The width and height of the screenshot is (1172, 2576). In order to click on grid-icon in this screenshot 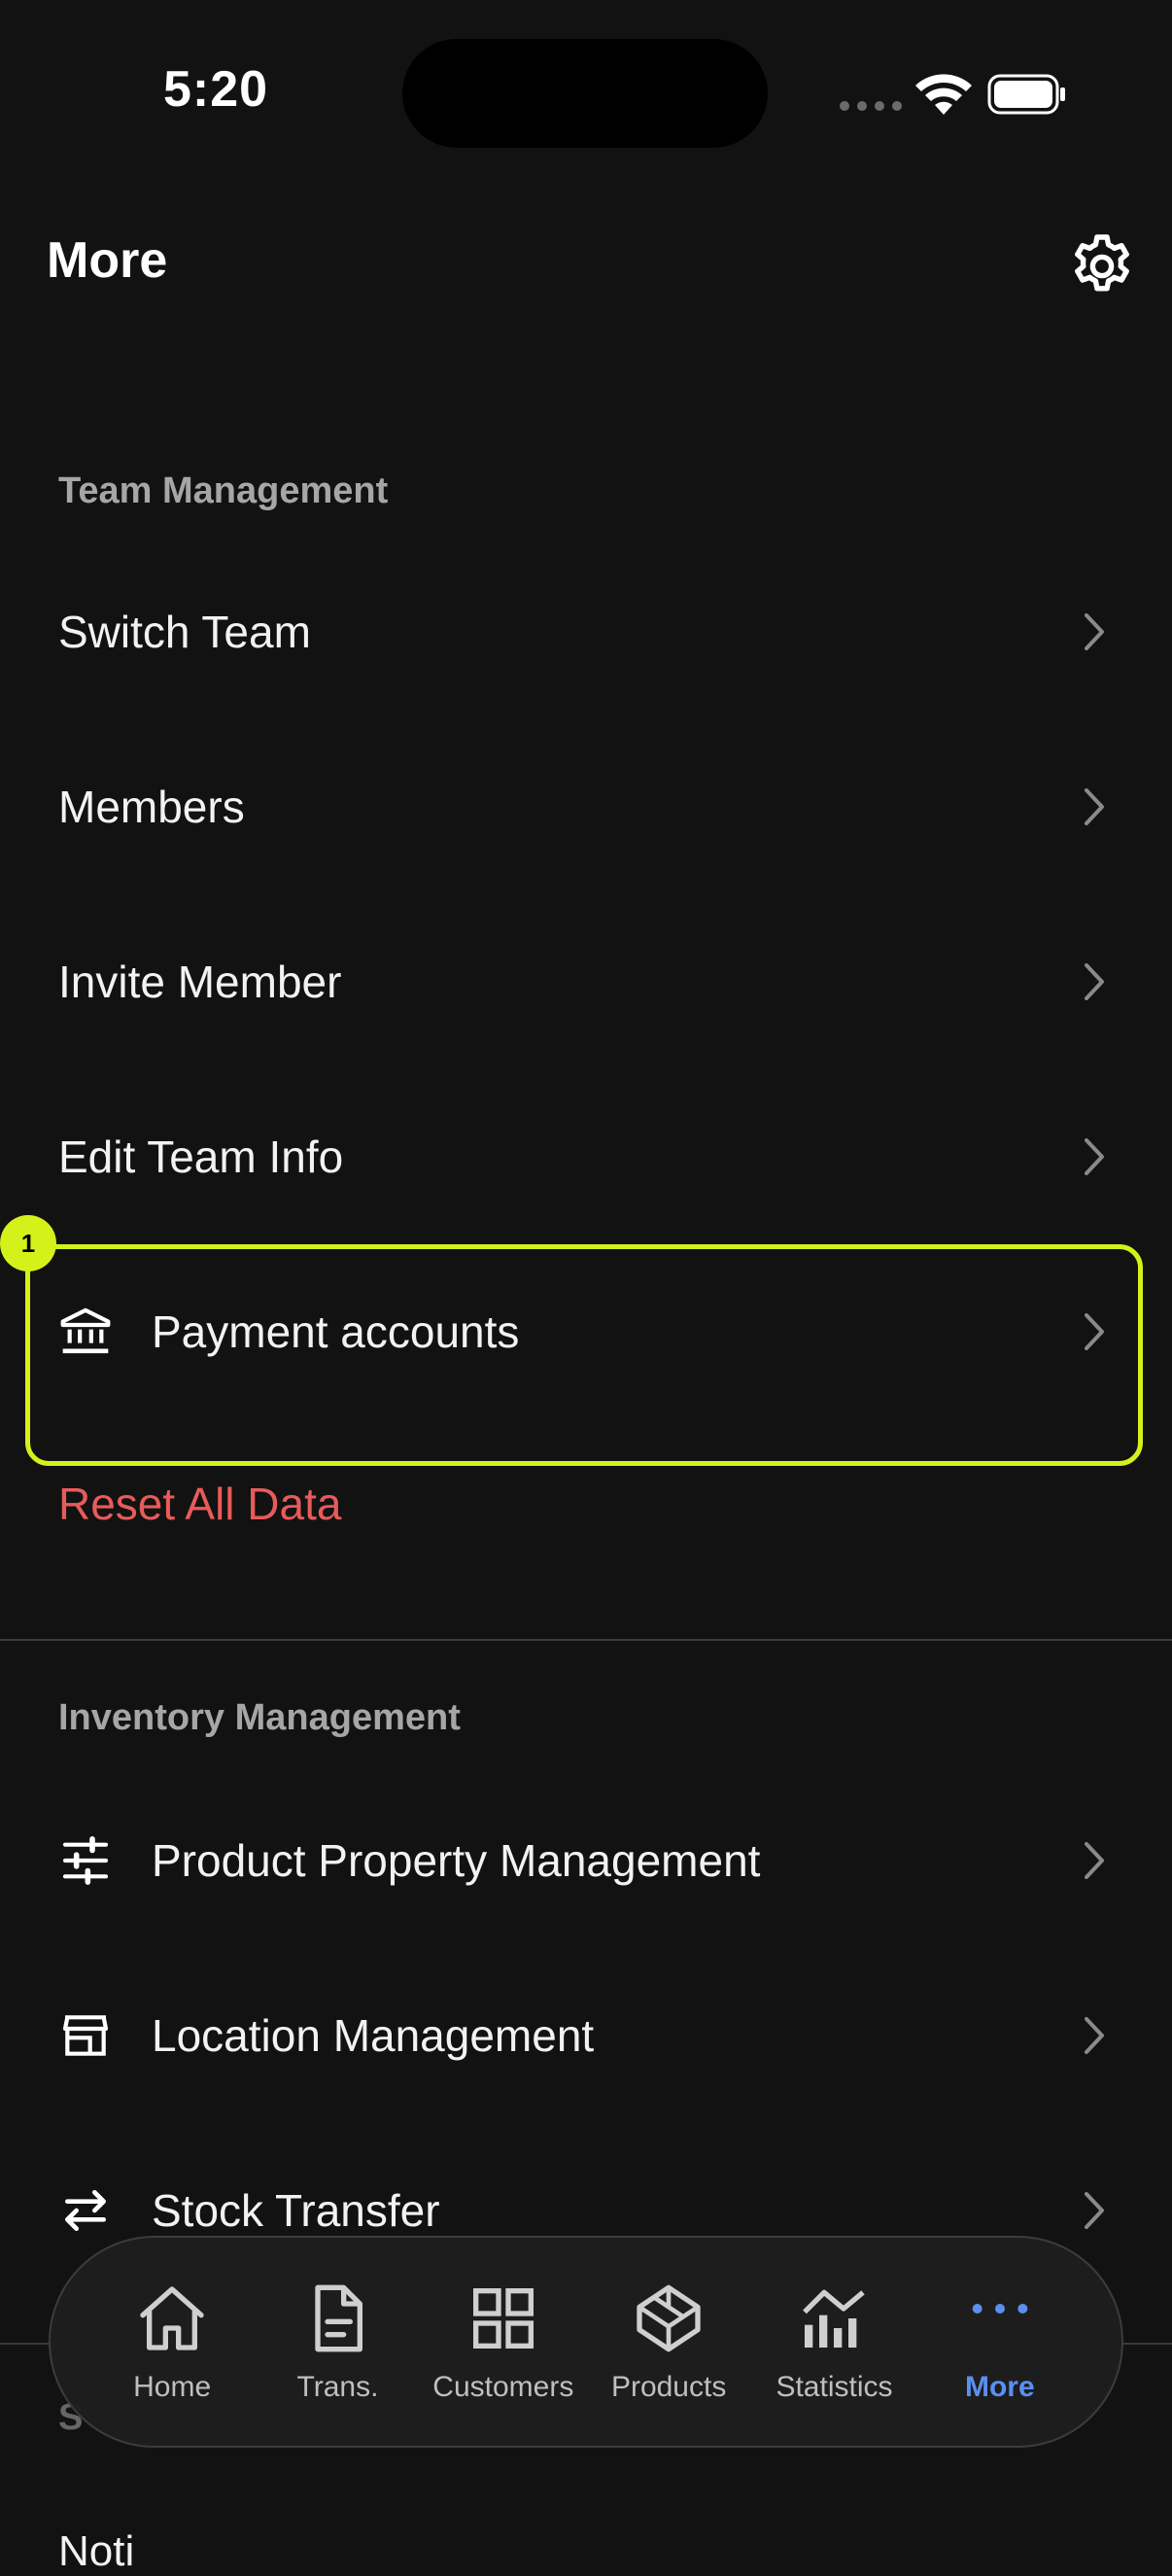, I will do `click(503, 2318)`.